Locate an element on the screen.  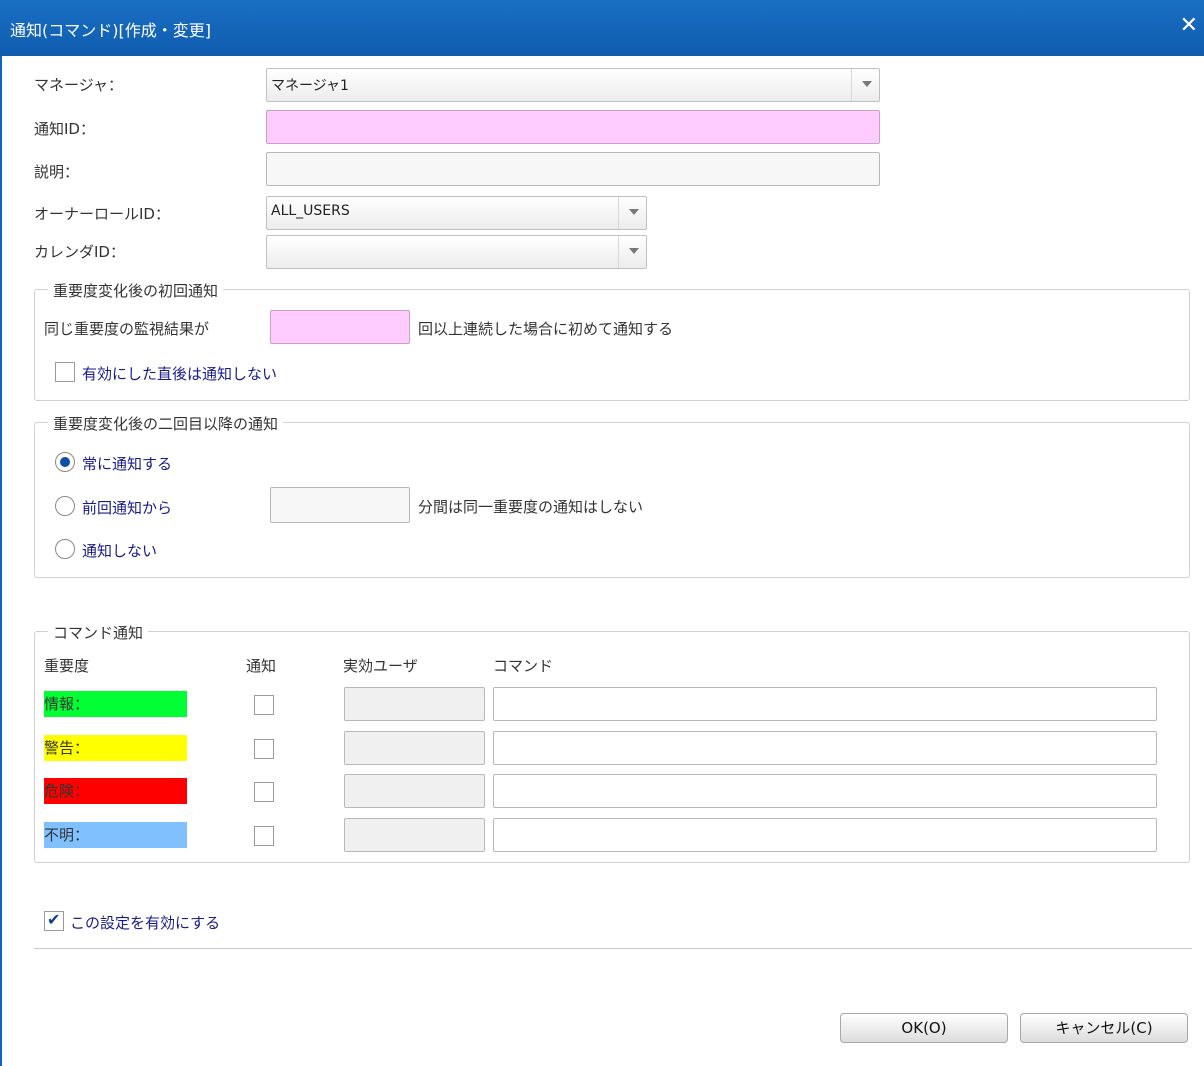
enable-setting-label: この設定を有効にする is located at coordinates (145, 922).